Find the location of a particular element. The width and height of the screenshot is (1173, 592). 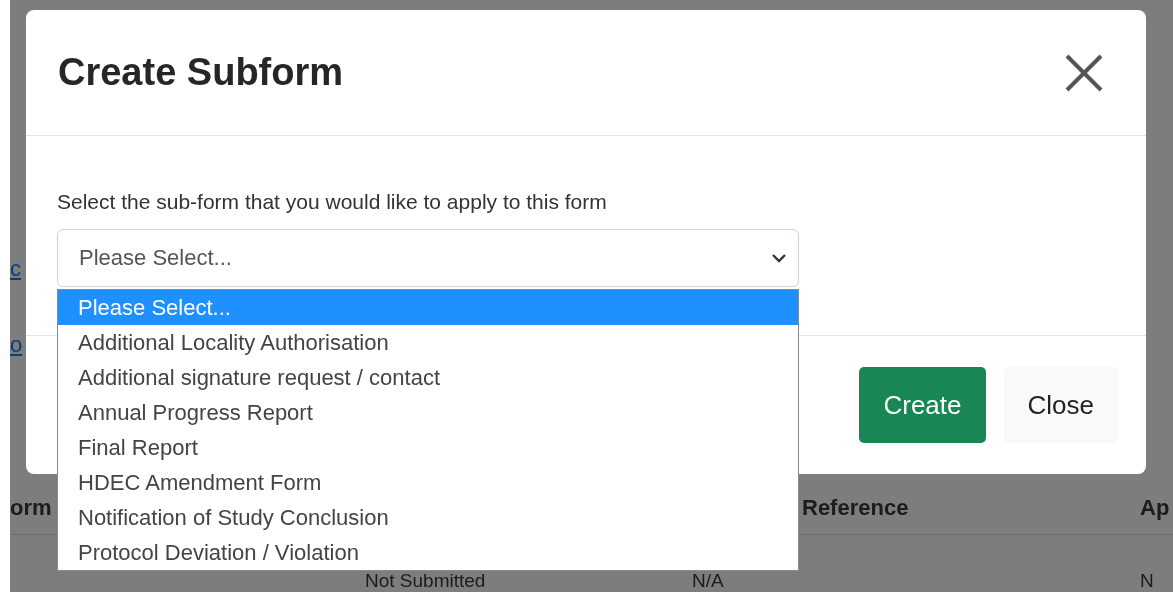

modal-title: Create Subform is located at coordinates (201, 72).